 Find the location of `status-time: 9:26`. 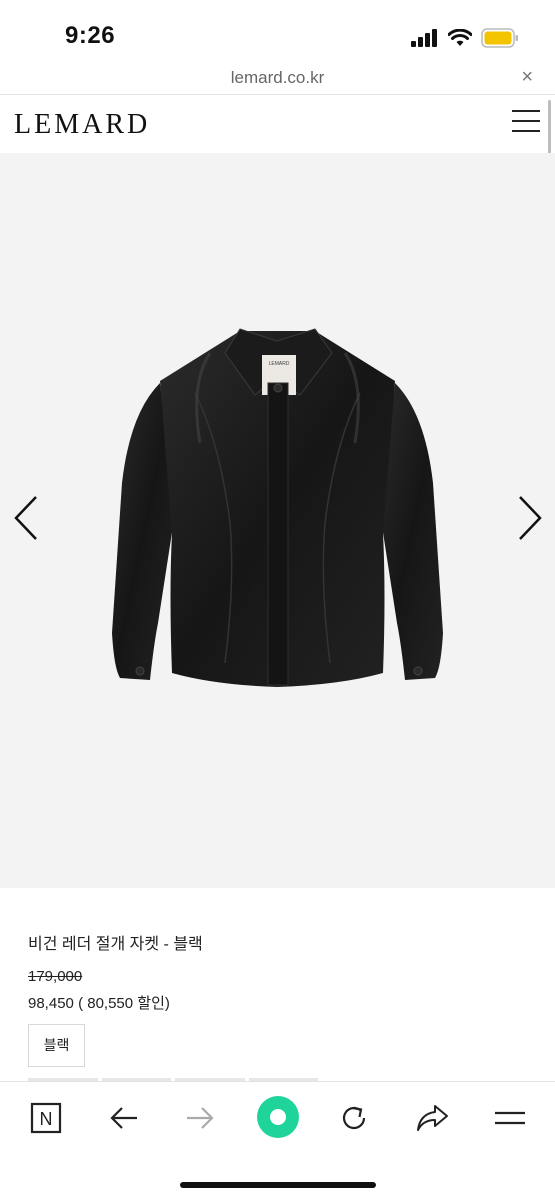

status-time: 9:26 is located at coordinates (90, 35).